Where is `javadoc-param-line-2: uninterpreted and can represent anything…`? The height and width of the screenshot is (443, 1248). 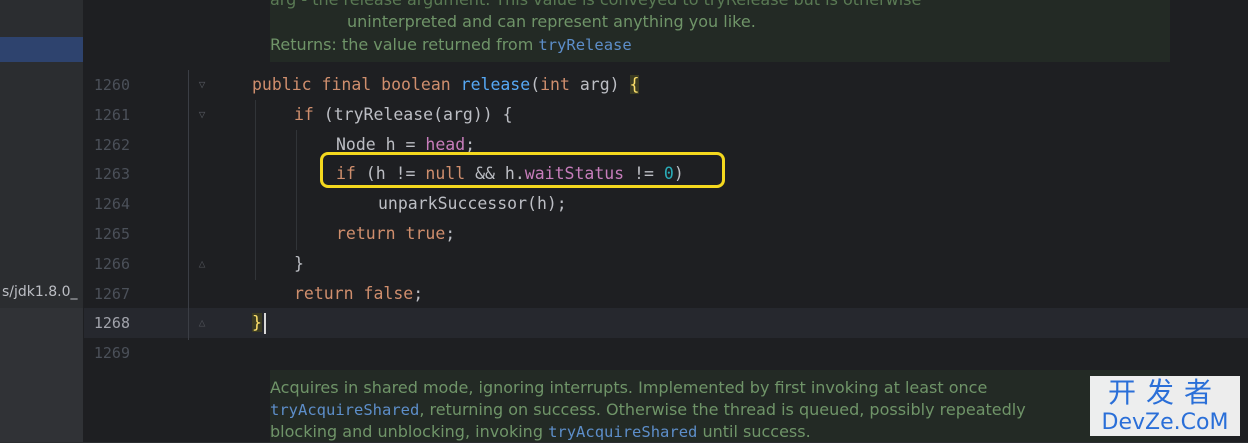
javadoc-param-line-2: uninterpreted and can represent anything… is located at coordinates (551, 21).